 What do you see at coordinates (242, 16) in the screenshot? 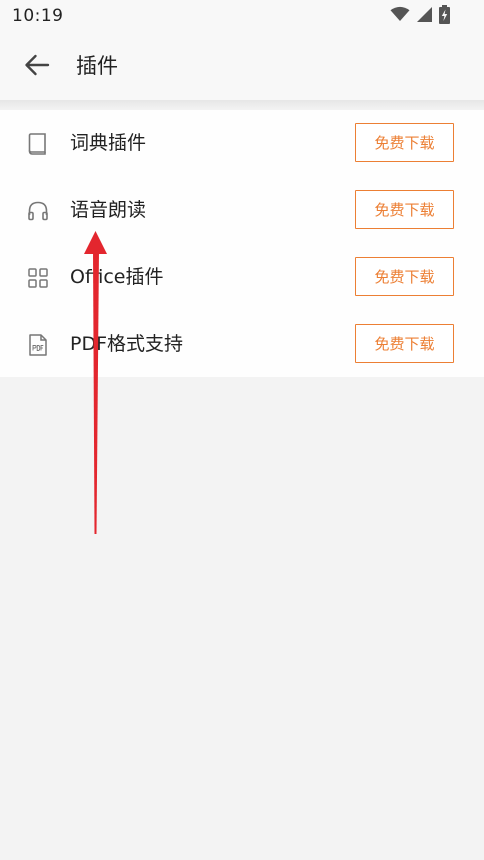
I see `status-bar: 10:19` at bounding box center [242, 16].